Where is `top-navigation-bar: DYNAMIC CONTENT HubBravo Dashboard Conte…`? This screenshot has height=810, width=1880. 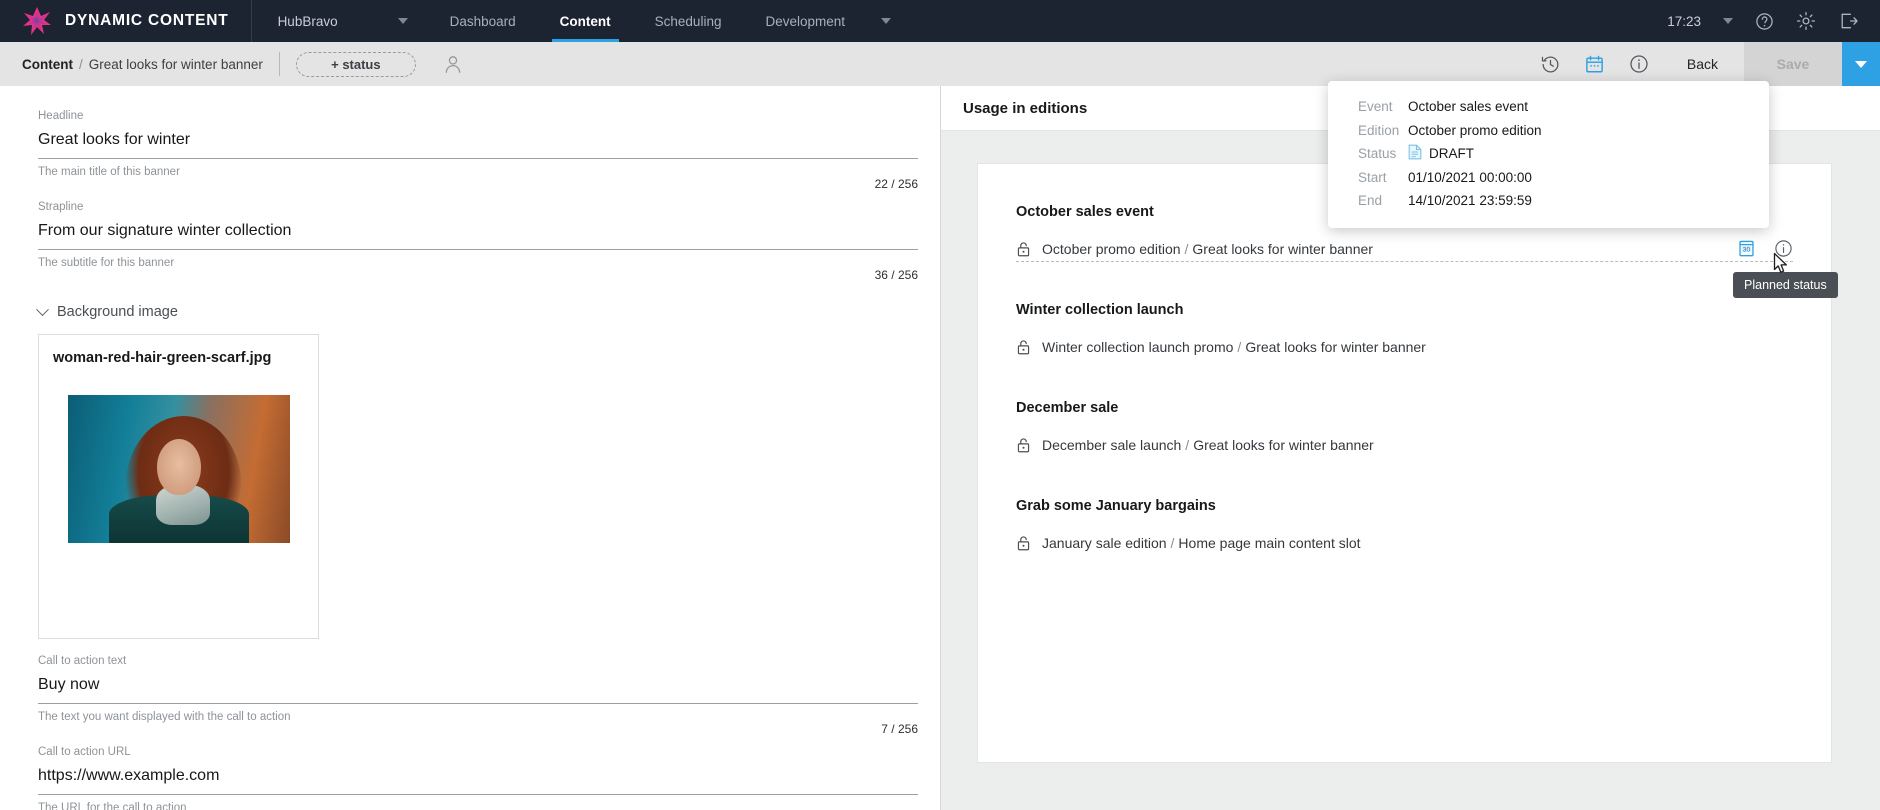 top-navigation-bar: DYNAMIC CONTENT HubBravo Dashboard Conte… is located at coordinates (940, 21).